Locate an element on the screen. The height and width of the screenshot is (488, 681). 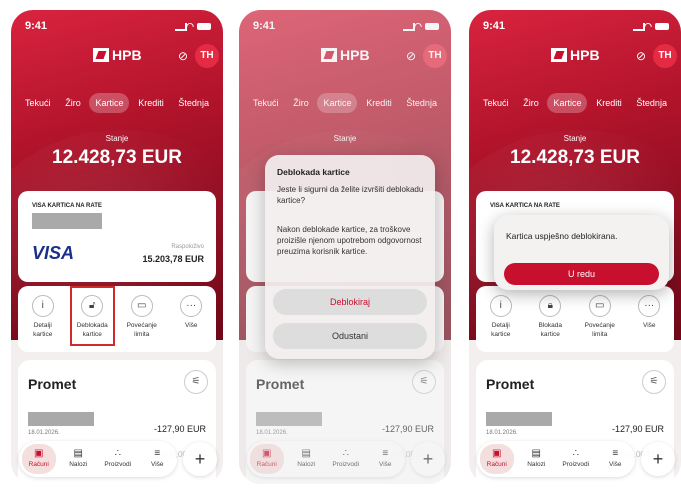
available-amount: 15.203,78 EUR is located at coordinates (173, 259).